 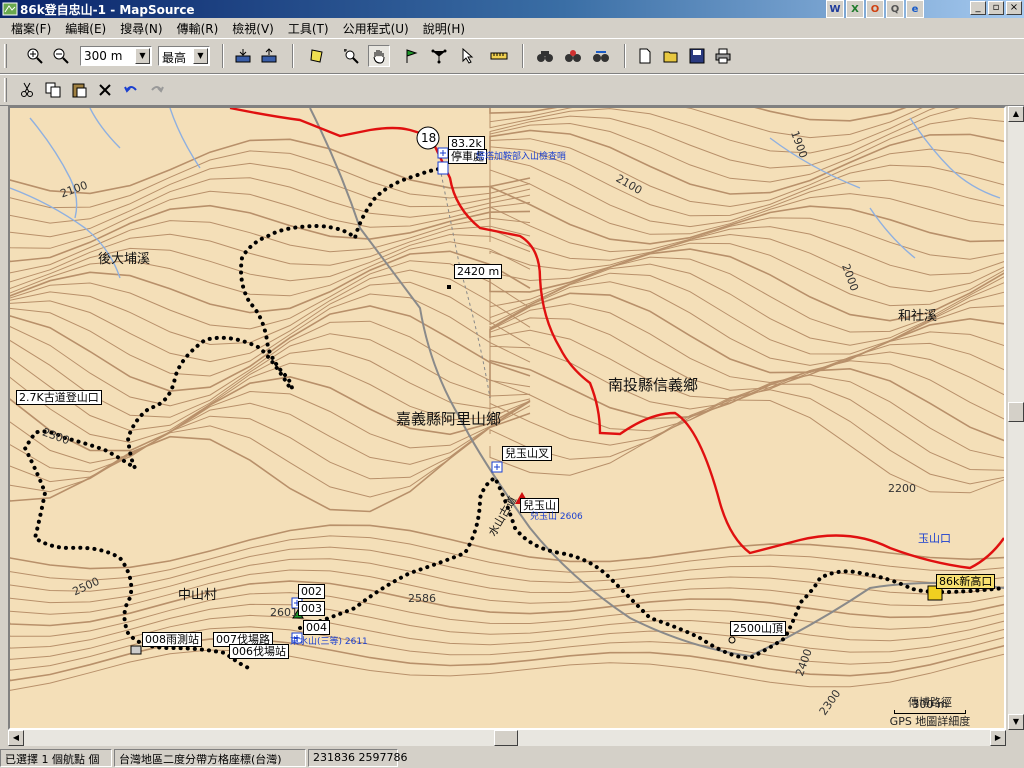 I want to click on zoom-out-icon, so click(x=61, y=56).